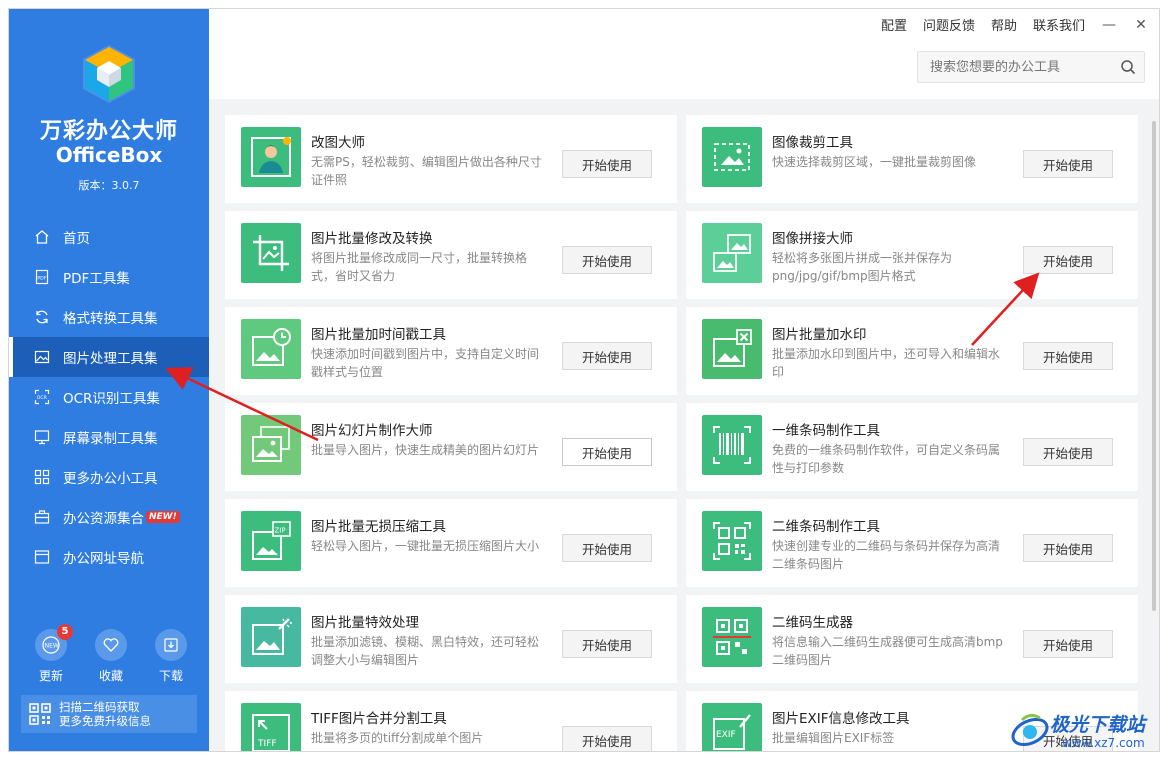  I want to click on tool-desc: 快速添加时间戳到图片中，支持自定义时间戳样式与位置, so click(425, 363).